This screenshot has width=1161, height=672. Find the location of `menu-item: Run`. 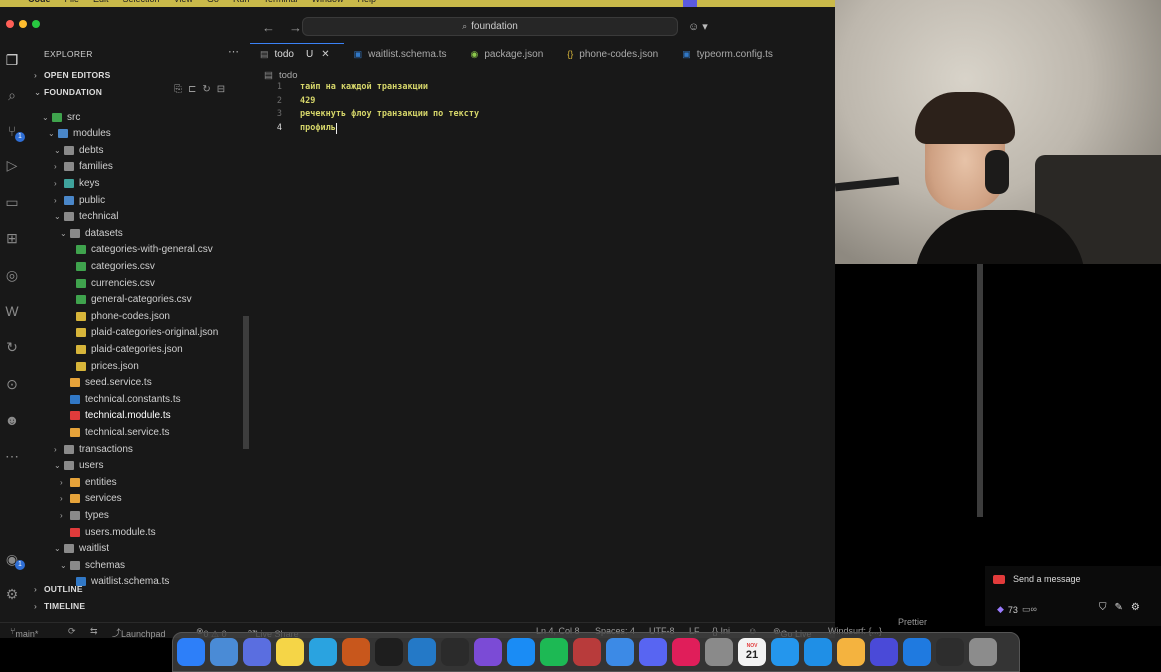

menu-item: Run is located at coordinates (241, 2).